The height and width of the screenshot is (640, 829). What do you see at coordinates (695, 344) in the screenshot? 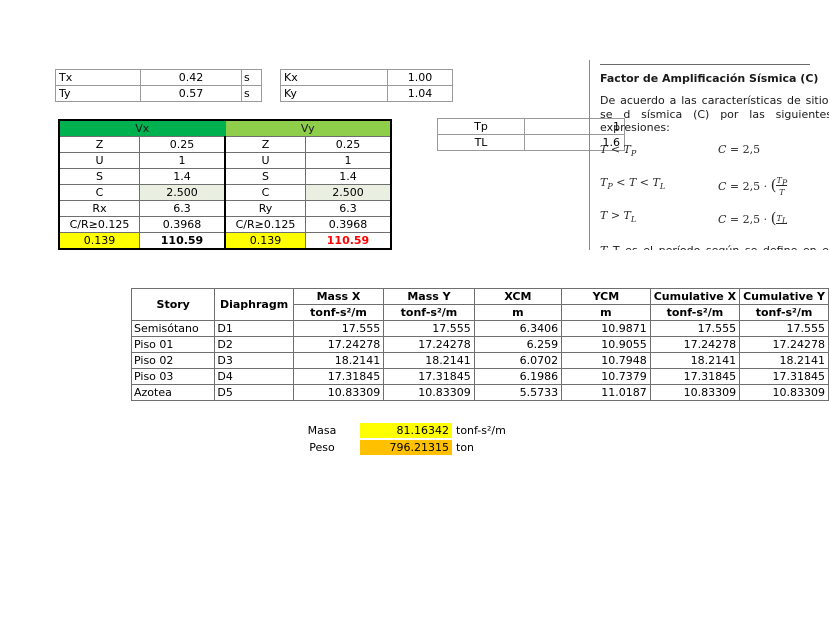
I see `cell-cumulative-x: 17.24278` at bounding box center [695, 344].